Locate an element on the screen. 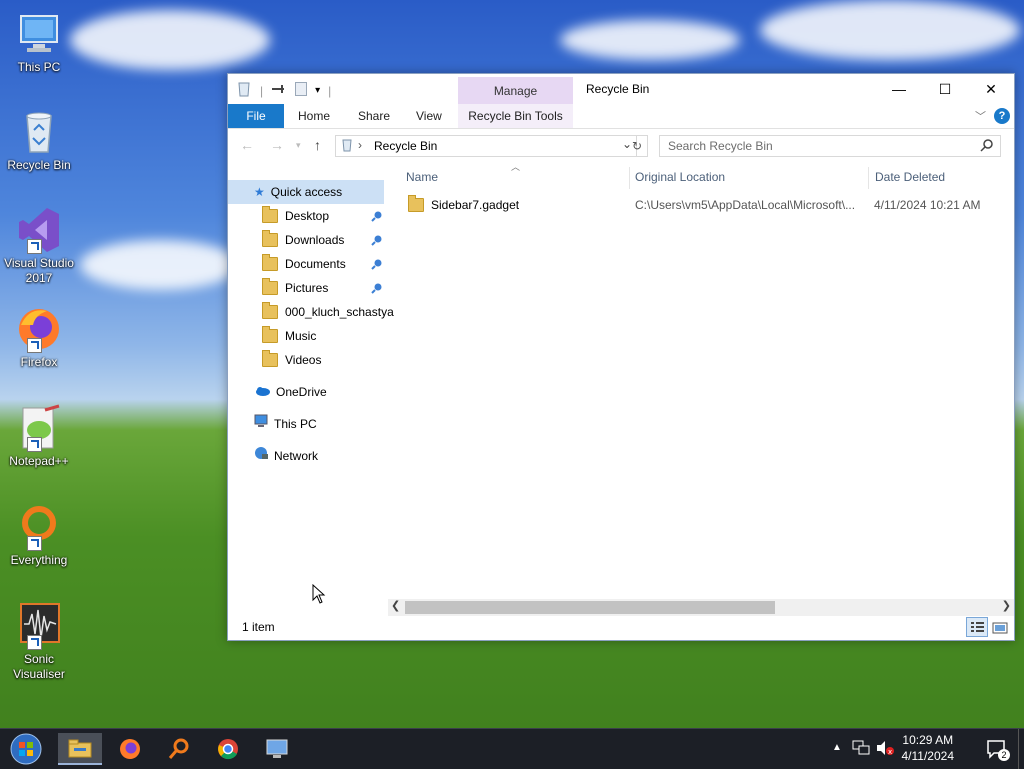  nav-item-documents: Documents is located at coordinates (304, 264).